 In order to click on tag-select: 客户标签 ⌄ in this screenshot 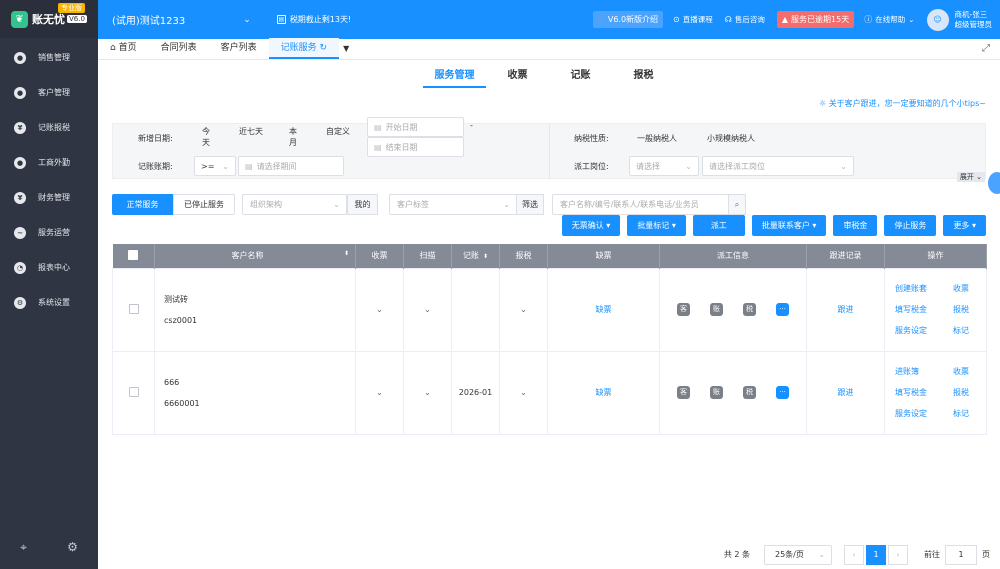, I will do `click(453, 204)`.